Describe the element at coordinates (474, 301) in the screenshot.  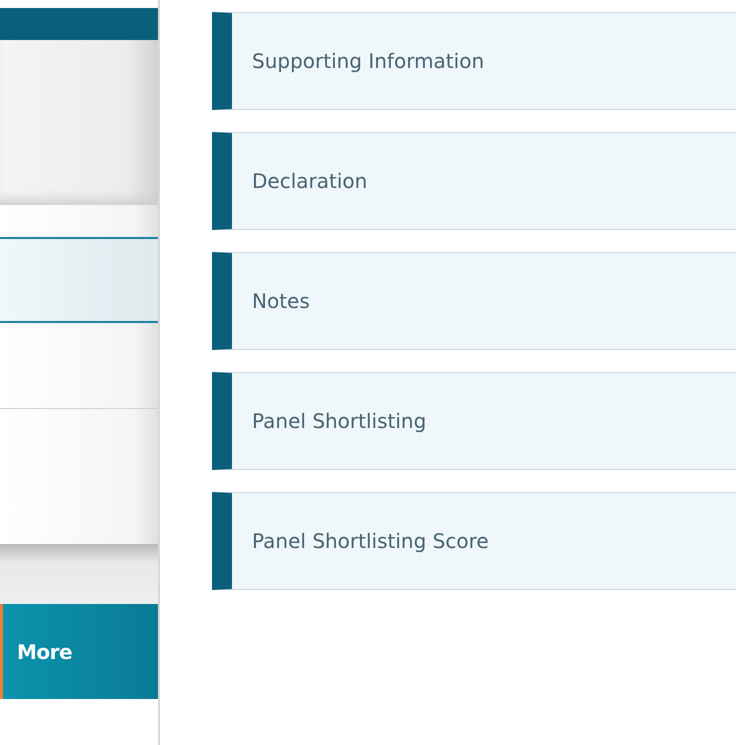
I see `section-header: Notes` at that location.